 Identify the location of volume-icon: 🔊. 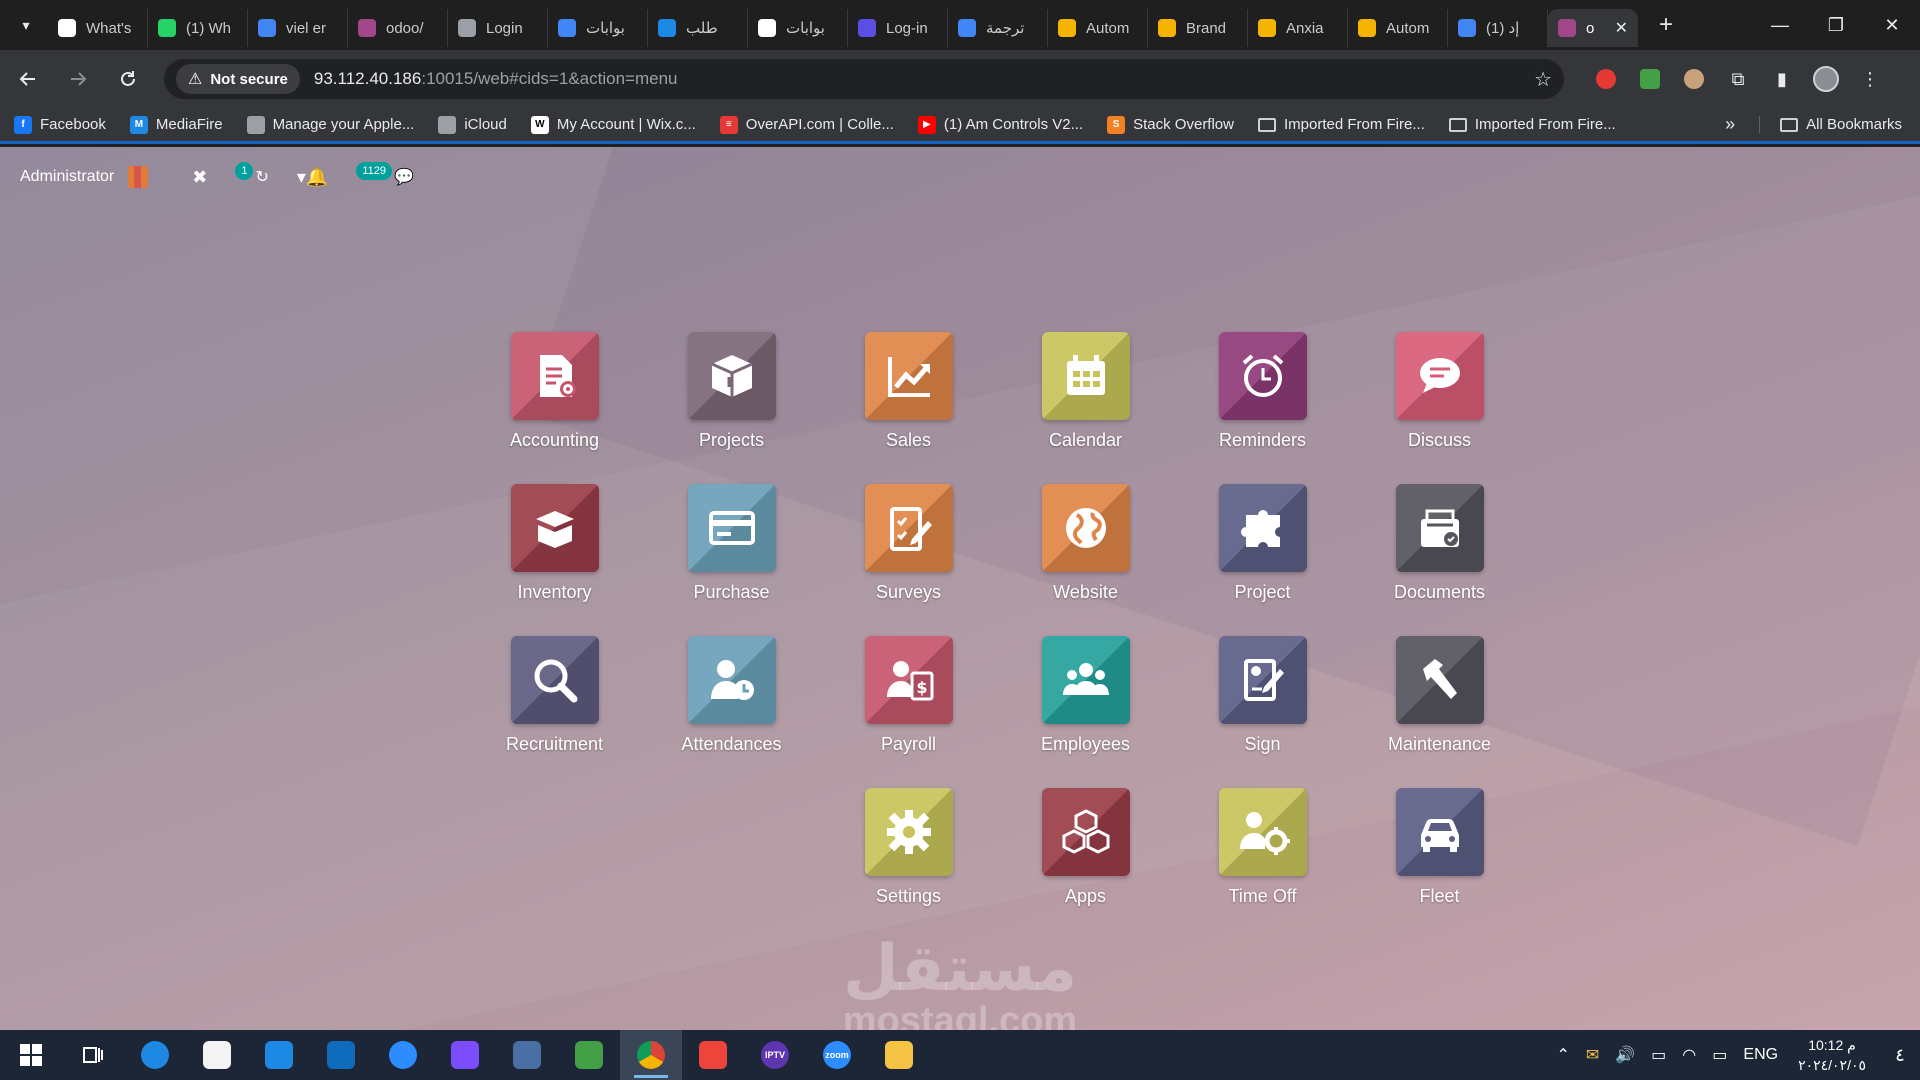
(1625, 1055).